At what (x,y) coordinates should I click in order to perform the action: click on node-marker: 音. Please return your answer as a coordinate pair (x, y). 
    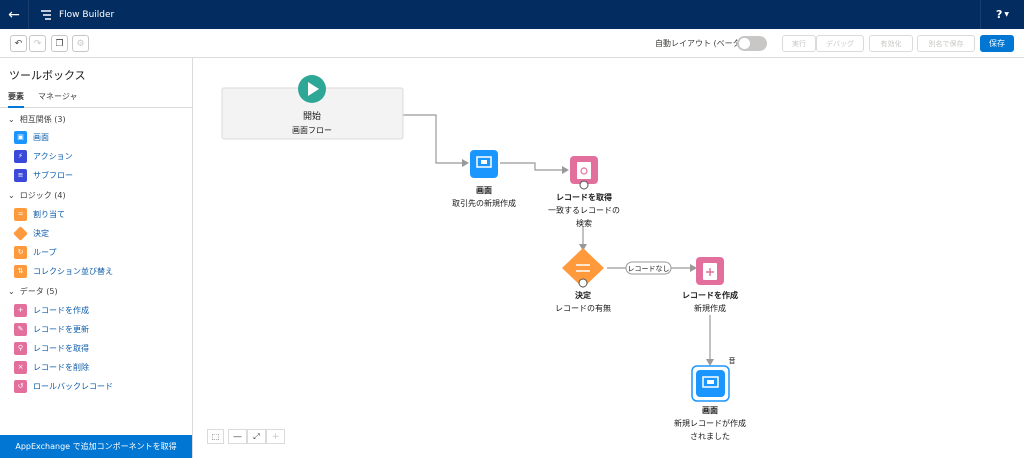
    Looking at the image, I should click on (732, 361).